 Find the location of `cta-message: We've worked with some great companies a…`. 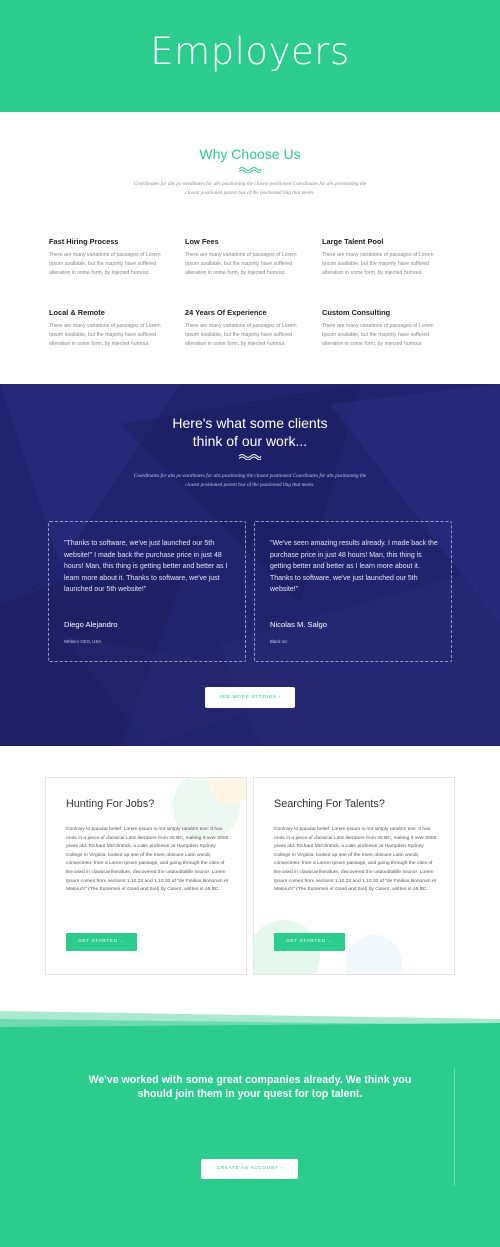

cta-message: We've worked with some great companies a… is located at coordinates (250, 1087).